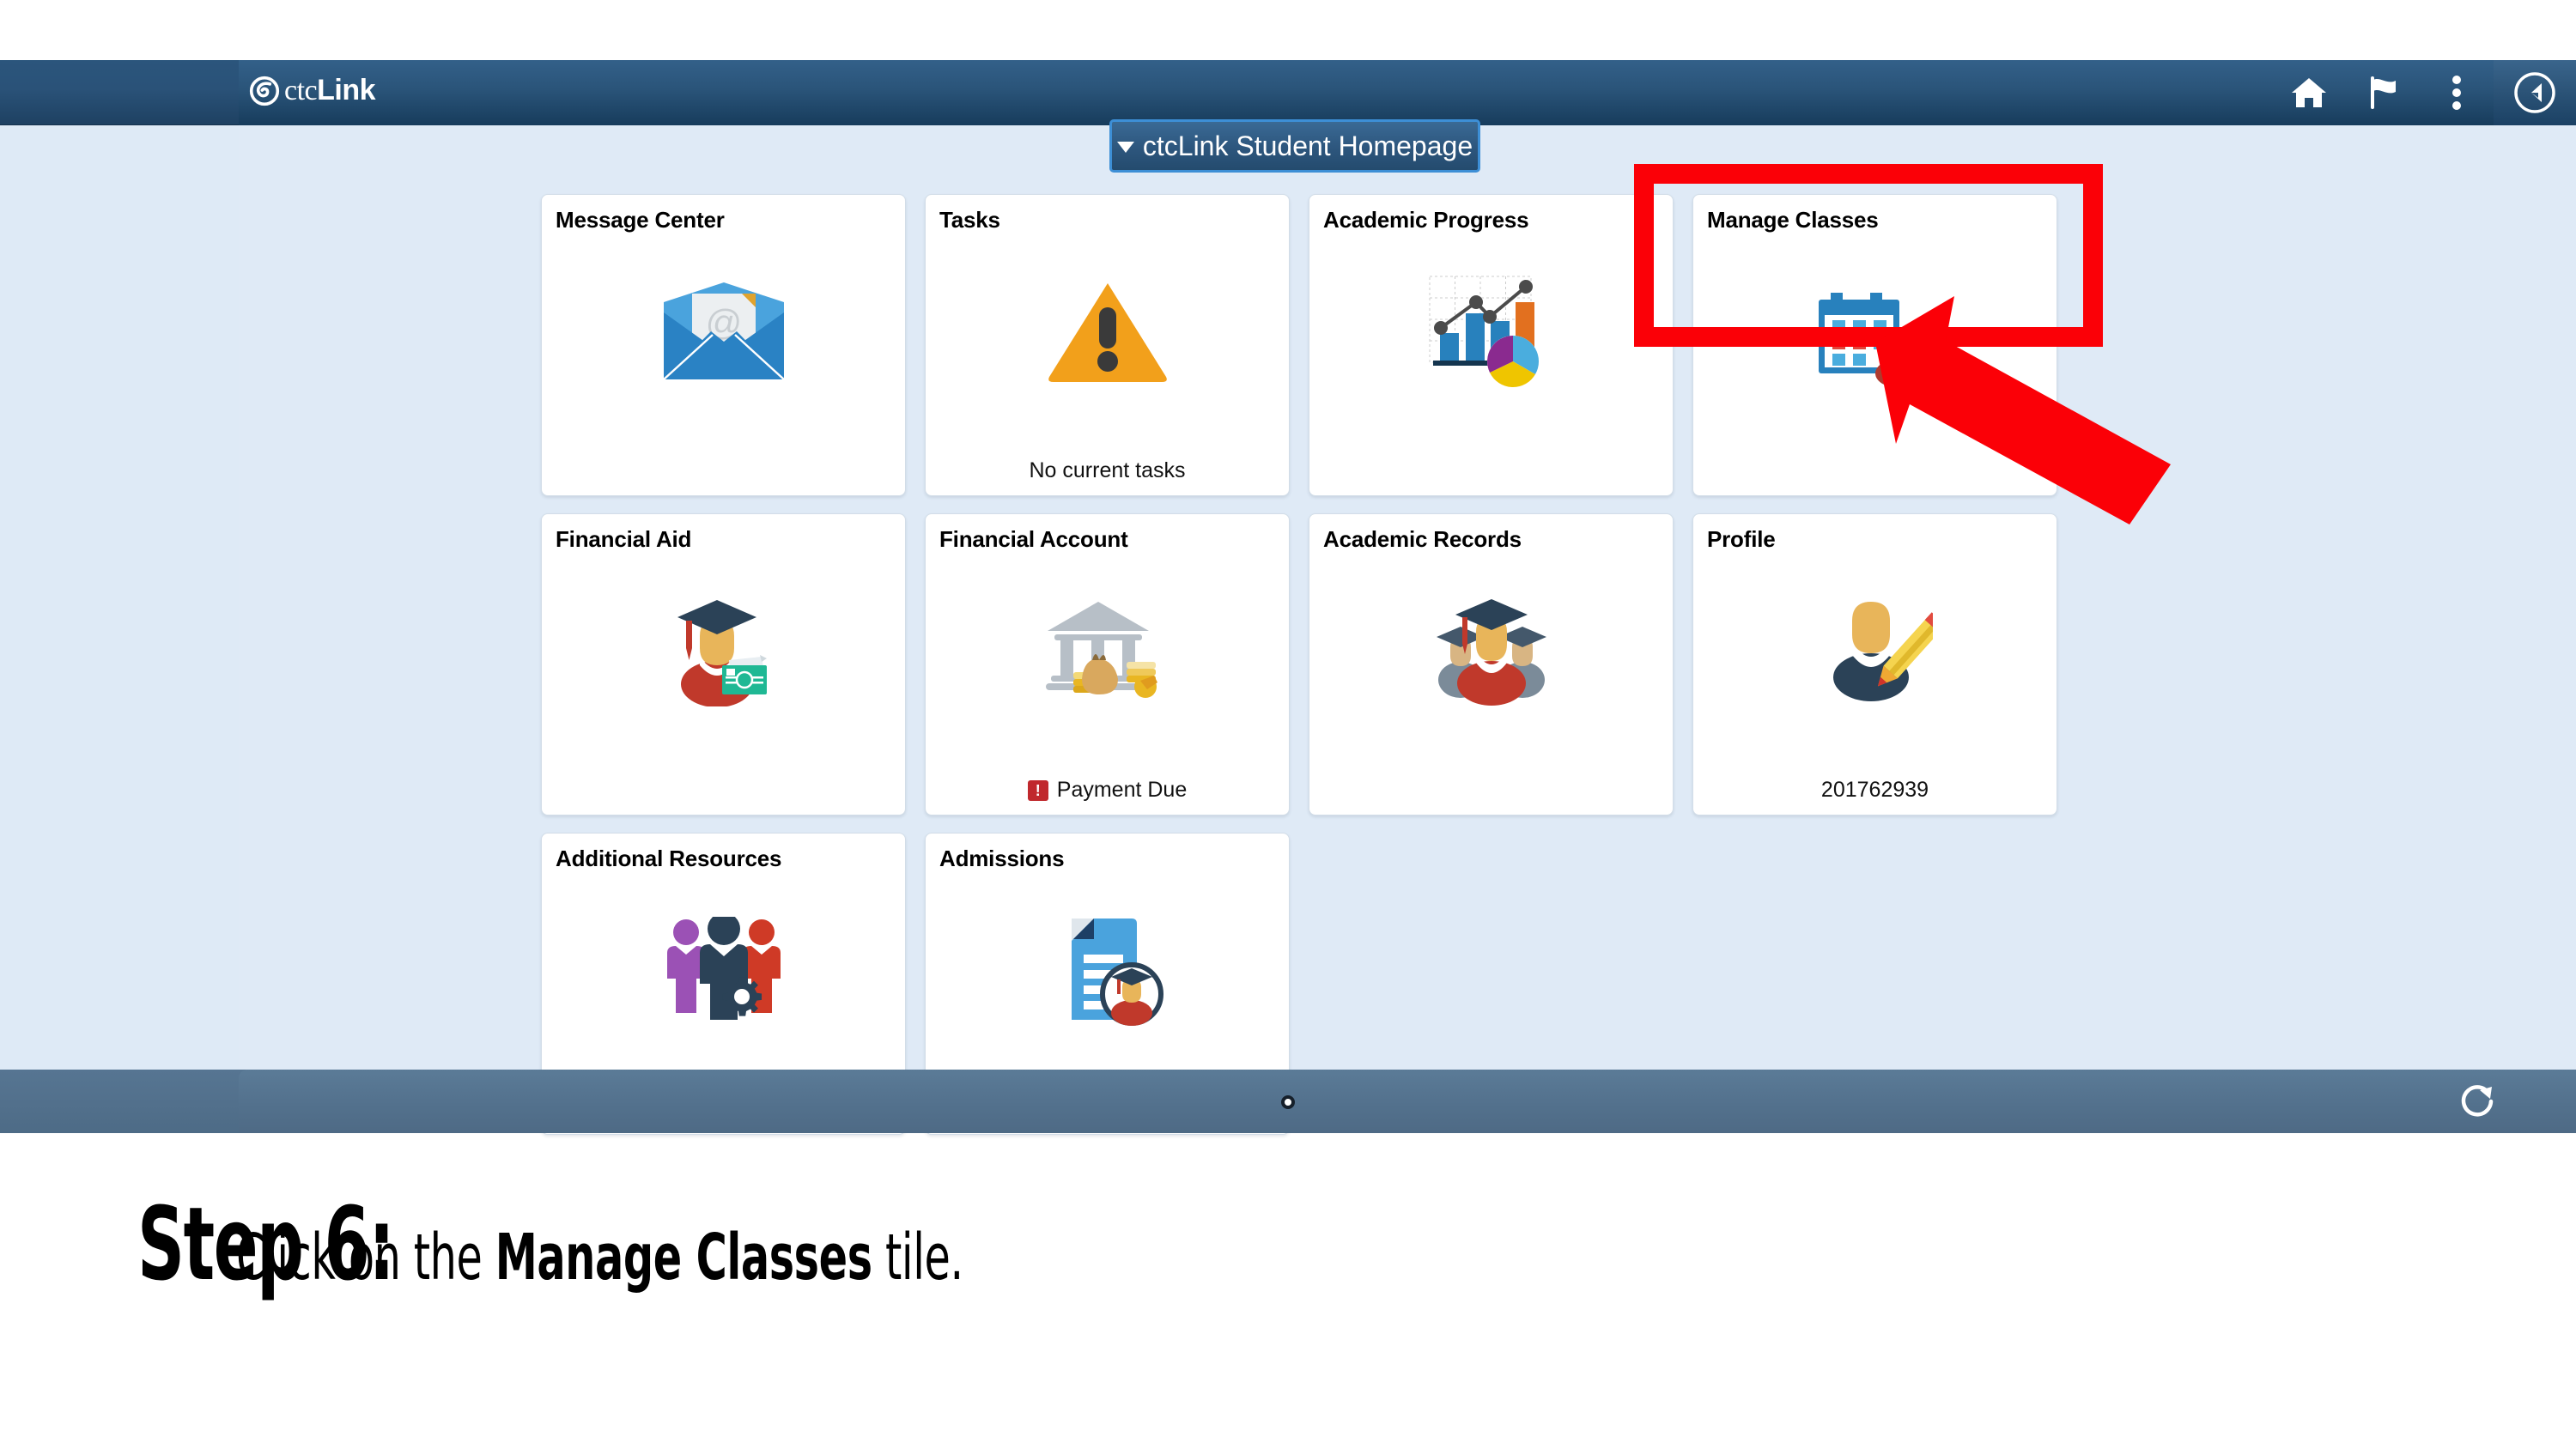  I want to click on tile-title: Manage Classes, so click(1793, 220).